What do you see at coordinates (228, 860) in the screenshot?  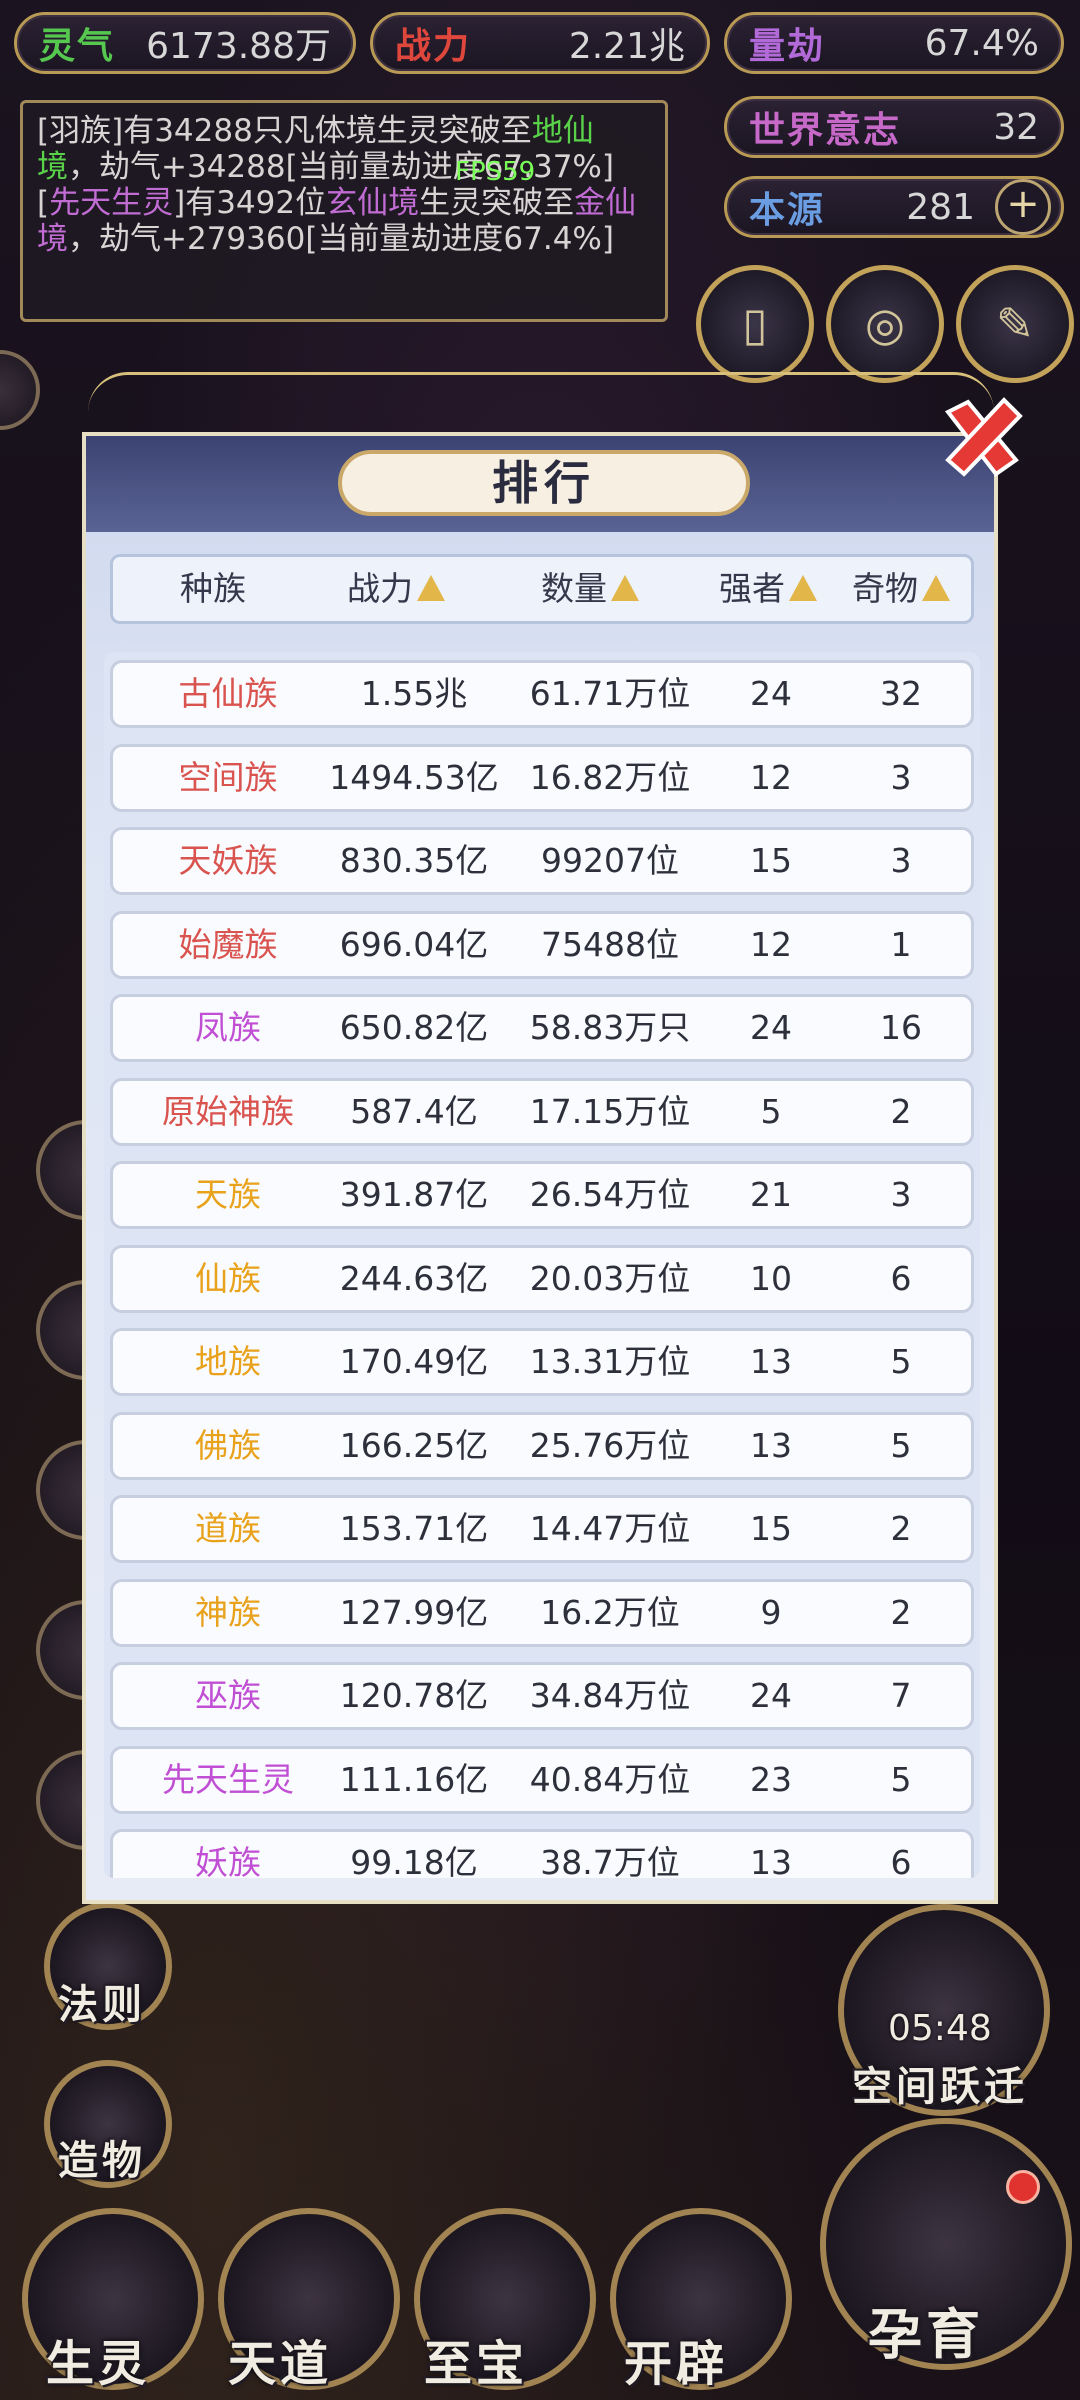 I see `race-cell: 天妖族` at bounding box center [228, 860].